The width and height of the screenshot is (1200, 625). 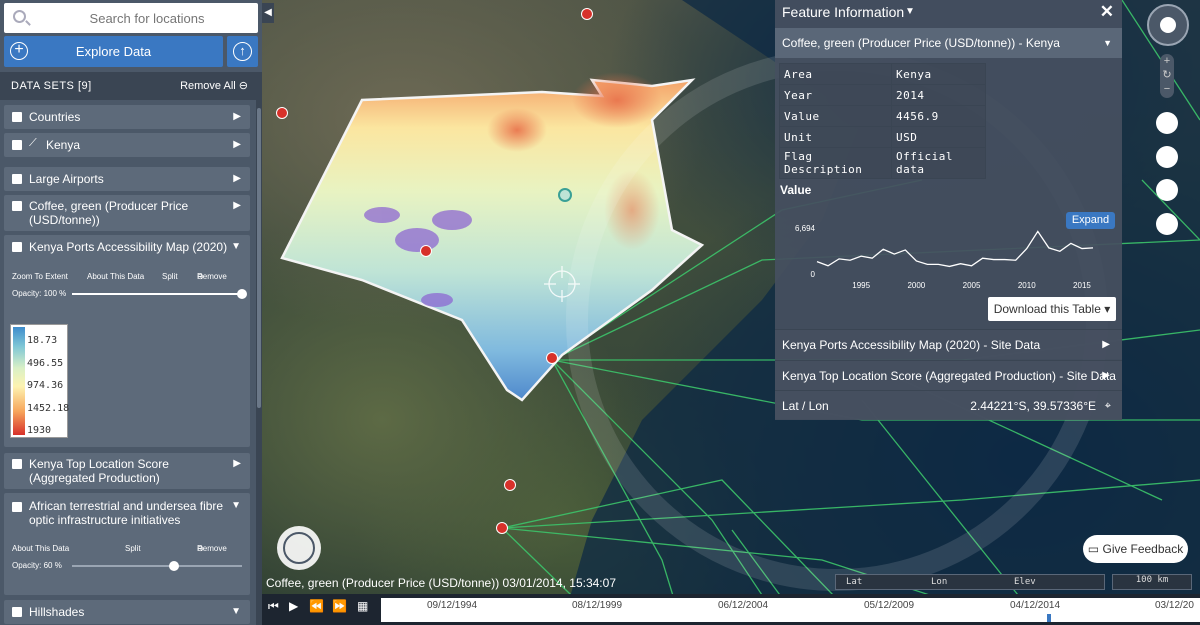 What do you see at coordinates (1082, 285) in the screenshot?
I see `x-tick-label: 2015` at bounding box center [1082, 285].